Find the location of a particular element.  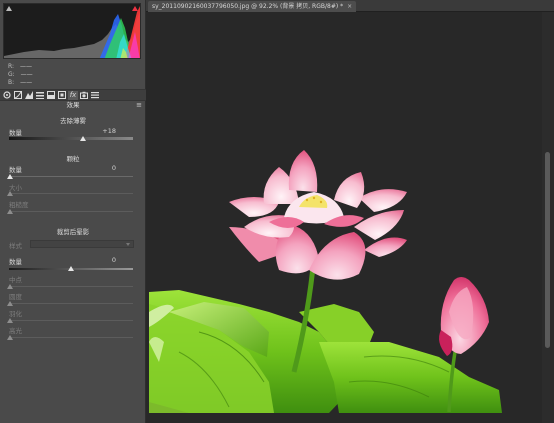

lens-icon is located at coordinates (62, 95).